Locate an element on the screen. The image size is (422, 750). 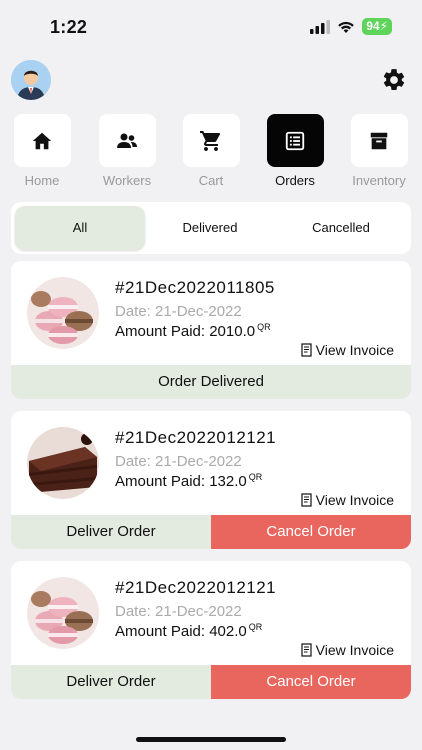
tab-label: Workers is located at coordinates (127, 180).